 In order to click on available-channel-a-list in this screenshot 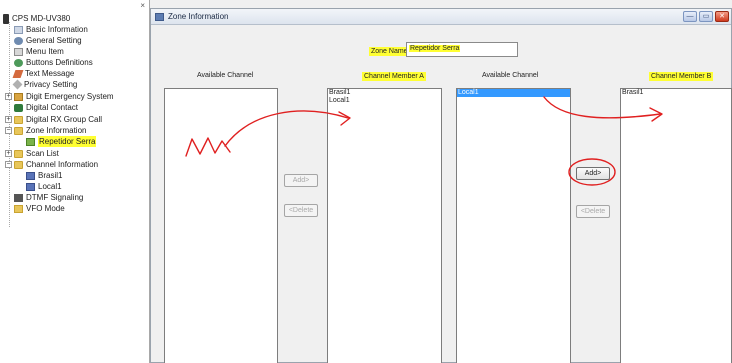, I will do `click(221, 225)`.